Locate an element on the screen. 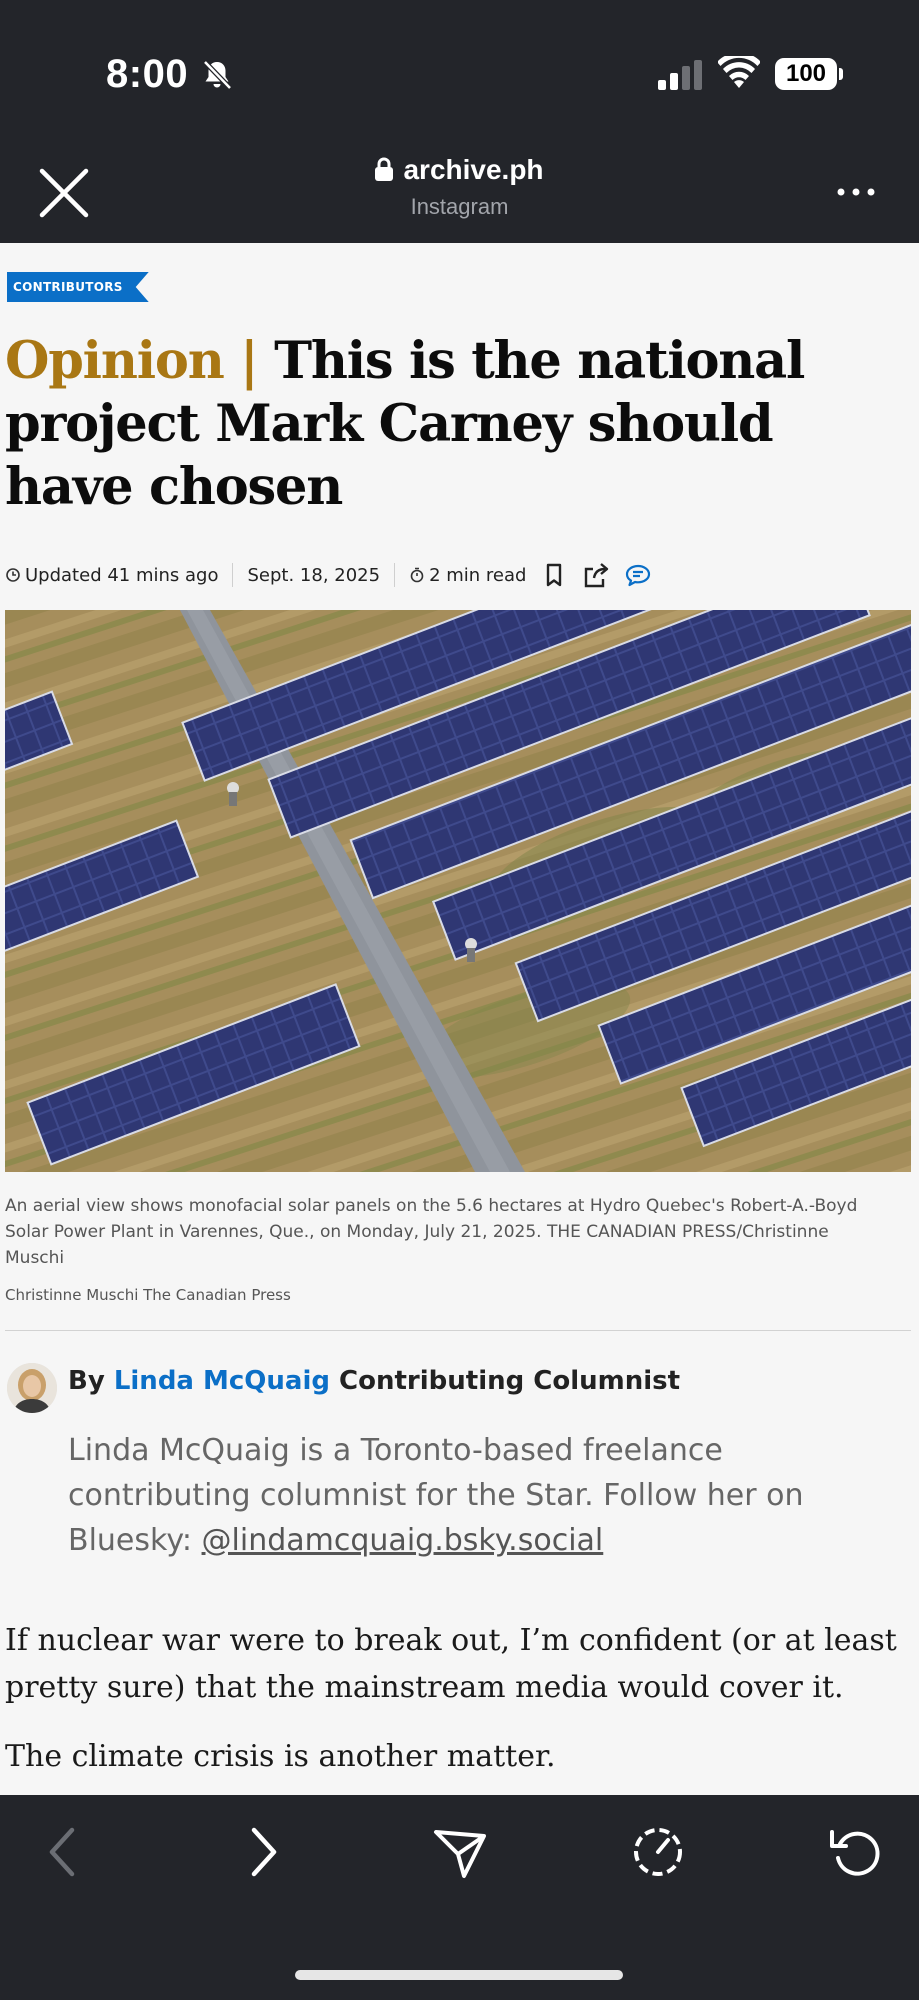  more-icon is located at coordinates (856, 192).